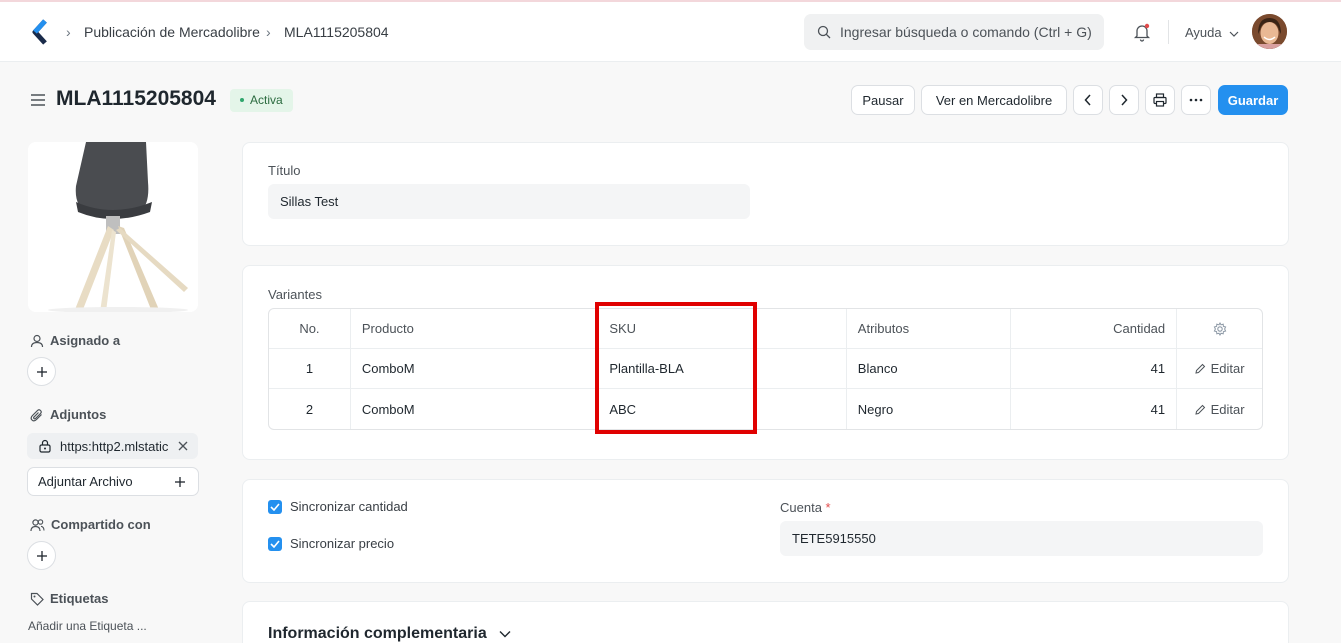  What do you see at coordinates (1253, 100) in the screenshot?
I see `save-button: Guardar` at bounding box center [1253, 100].